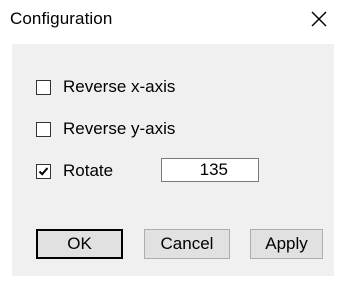  Describe the element at coordinates (187, 244) in the screenshot. I see `cancel-button: Cancel` at that location.